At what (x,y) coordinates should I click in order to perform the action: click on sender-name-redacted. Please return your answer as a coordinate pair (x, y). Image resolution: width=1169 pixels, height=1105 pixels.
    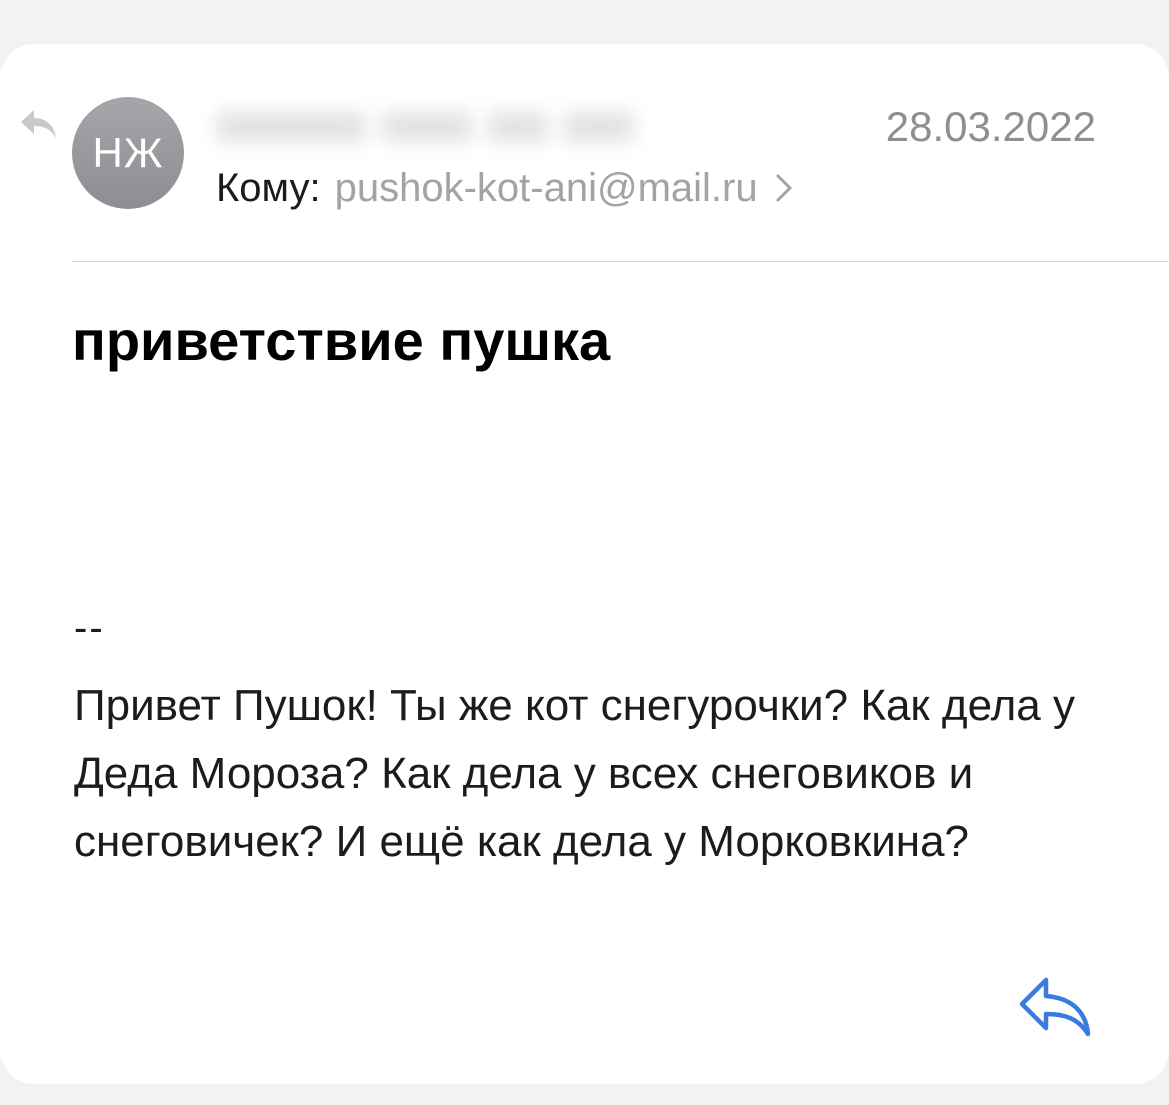
    Looking at the image, I should click on (436, 129).